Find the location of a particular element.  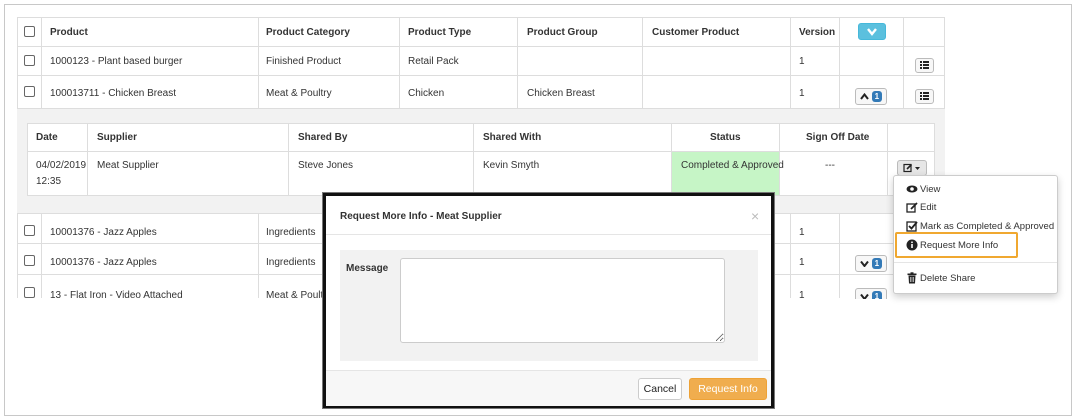

col-header-supplier: Supplier is located at coordinates (117, 137).